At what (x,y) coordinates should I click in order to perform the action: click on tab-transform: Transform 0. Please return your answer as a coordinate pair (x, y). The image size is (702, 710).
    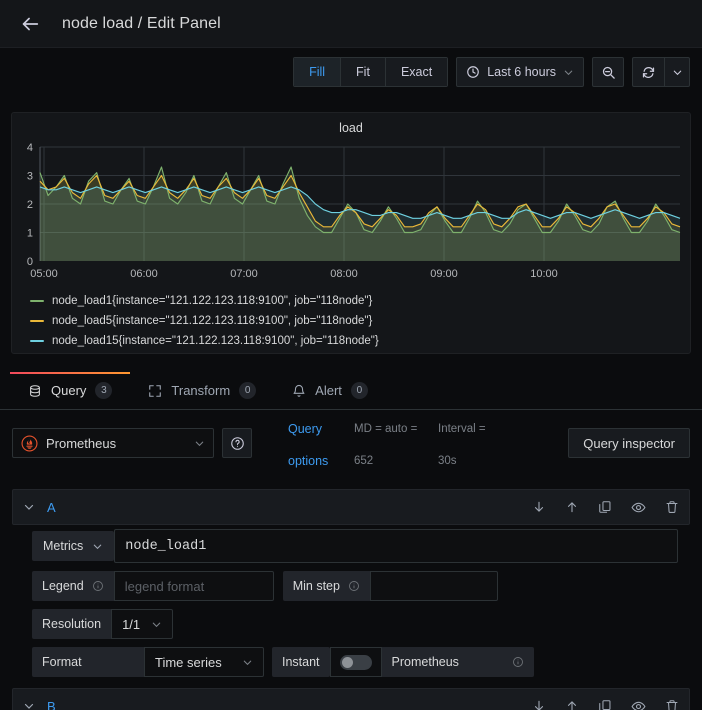
    Looking at the image, I should click on (202, 390).